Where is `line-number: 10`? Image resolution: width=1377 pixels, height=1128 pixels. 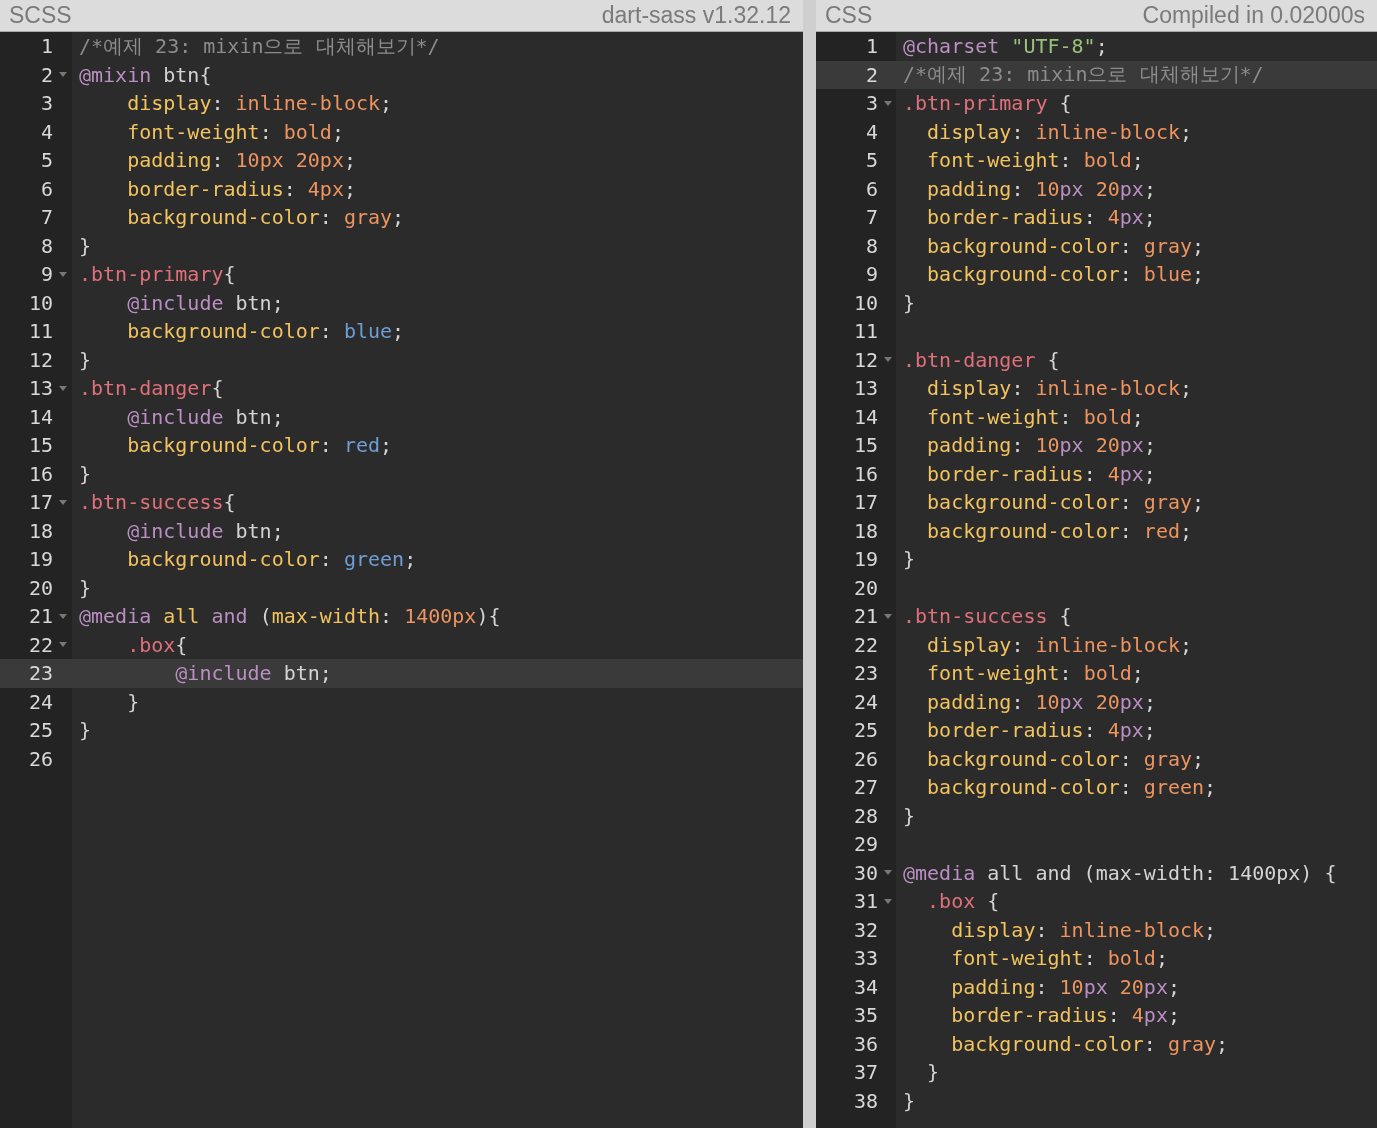
line-number: 10 is located at coordinates (865, 302).